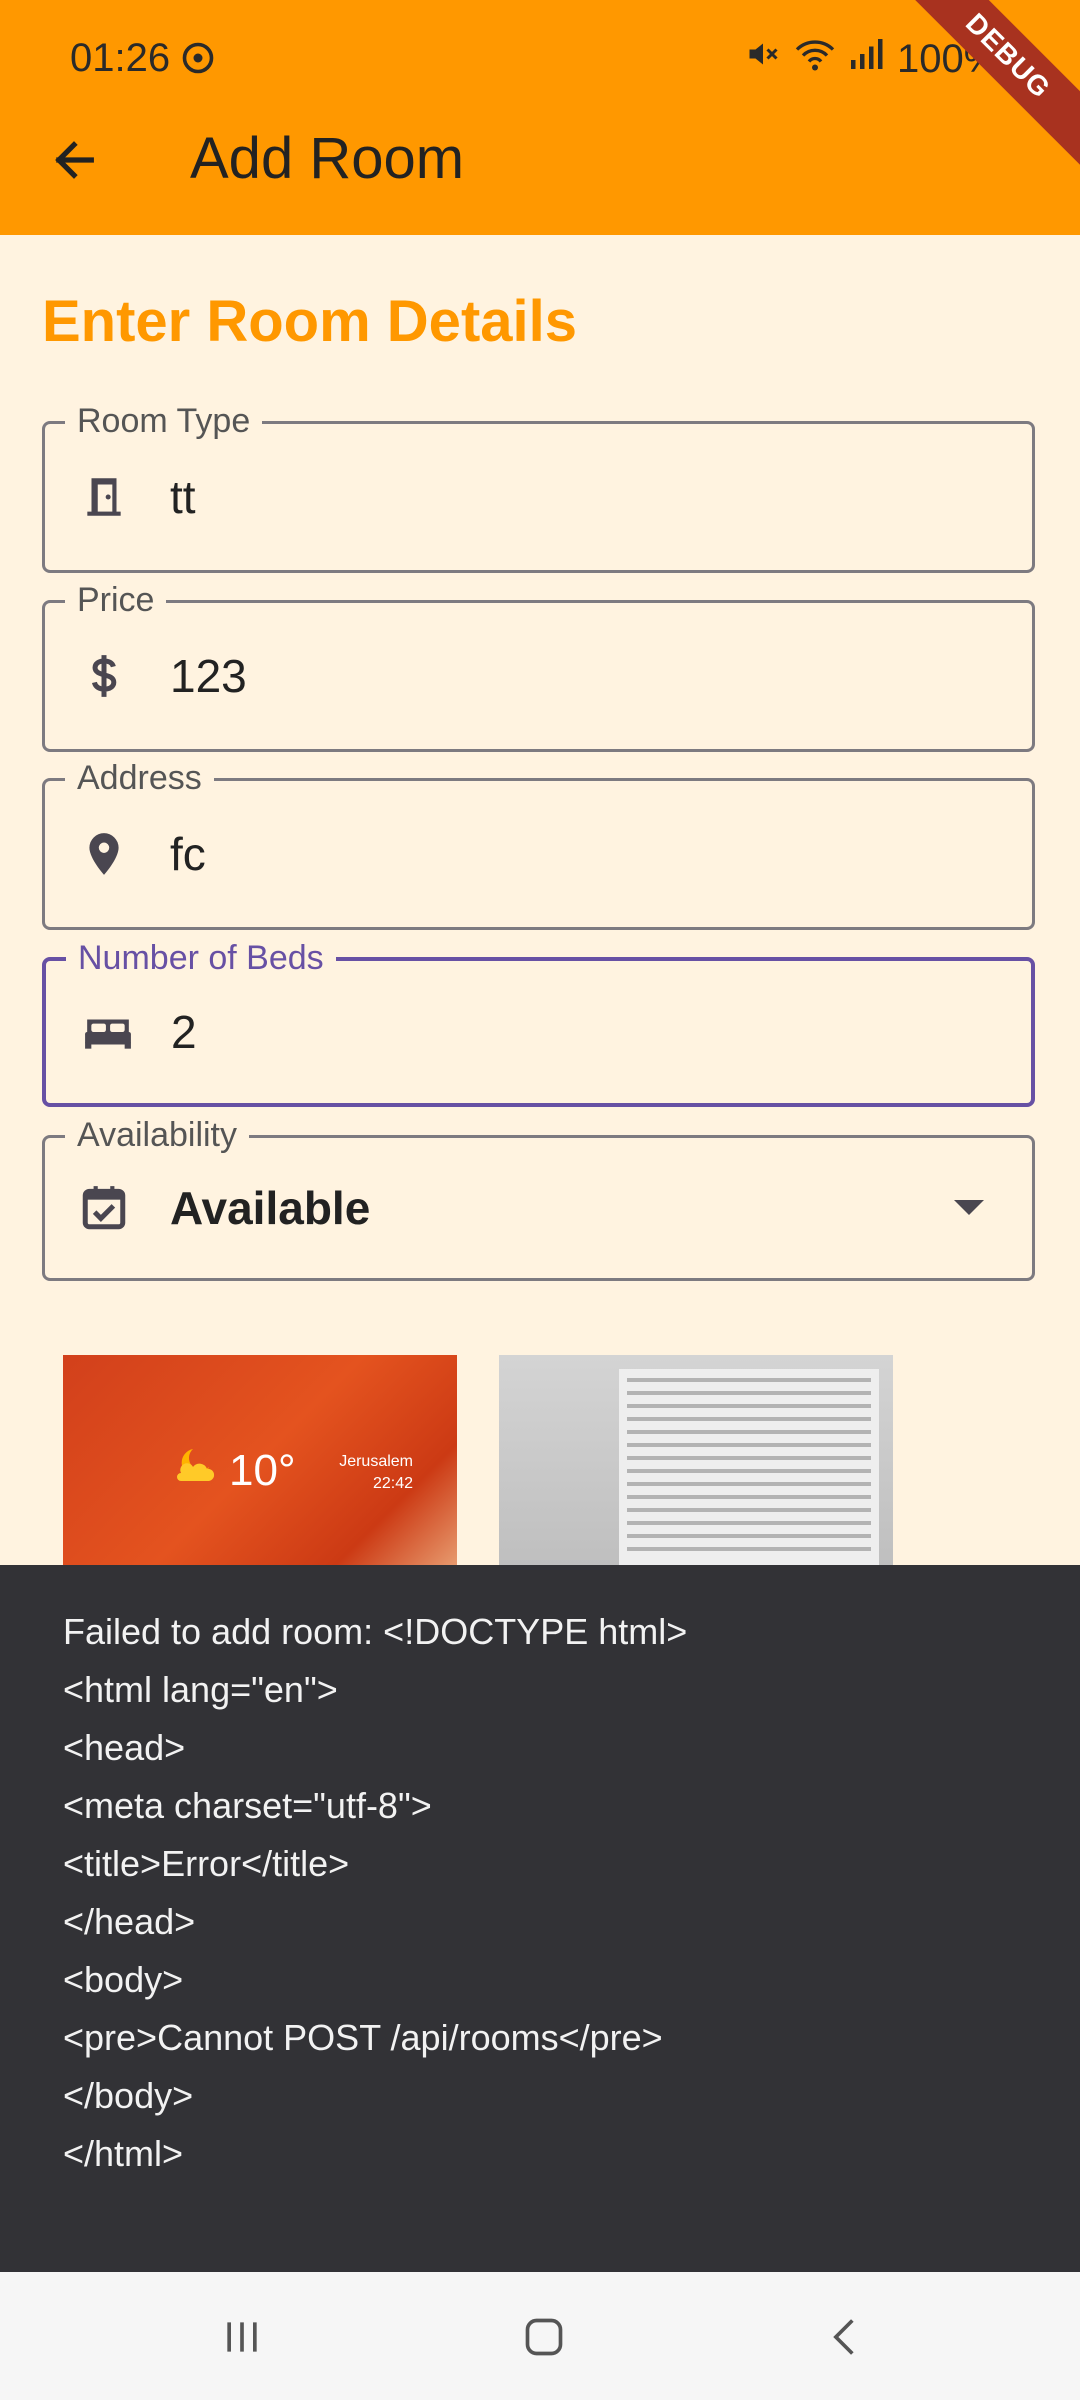  What do you see at coordinates (104, 1208) in the screenshot?
I see `calendar-check-icon` at bounding box center [104, 1208].